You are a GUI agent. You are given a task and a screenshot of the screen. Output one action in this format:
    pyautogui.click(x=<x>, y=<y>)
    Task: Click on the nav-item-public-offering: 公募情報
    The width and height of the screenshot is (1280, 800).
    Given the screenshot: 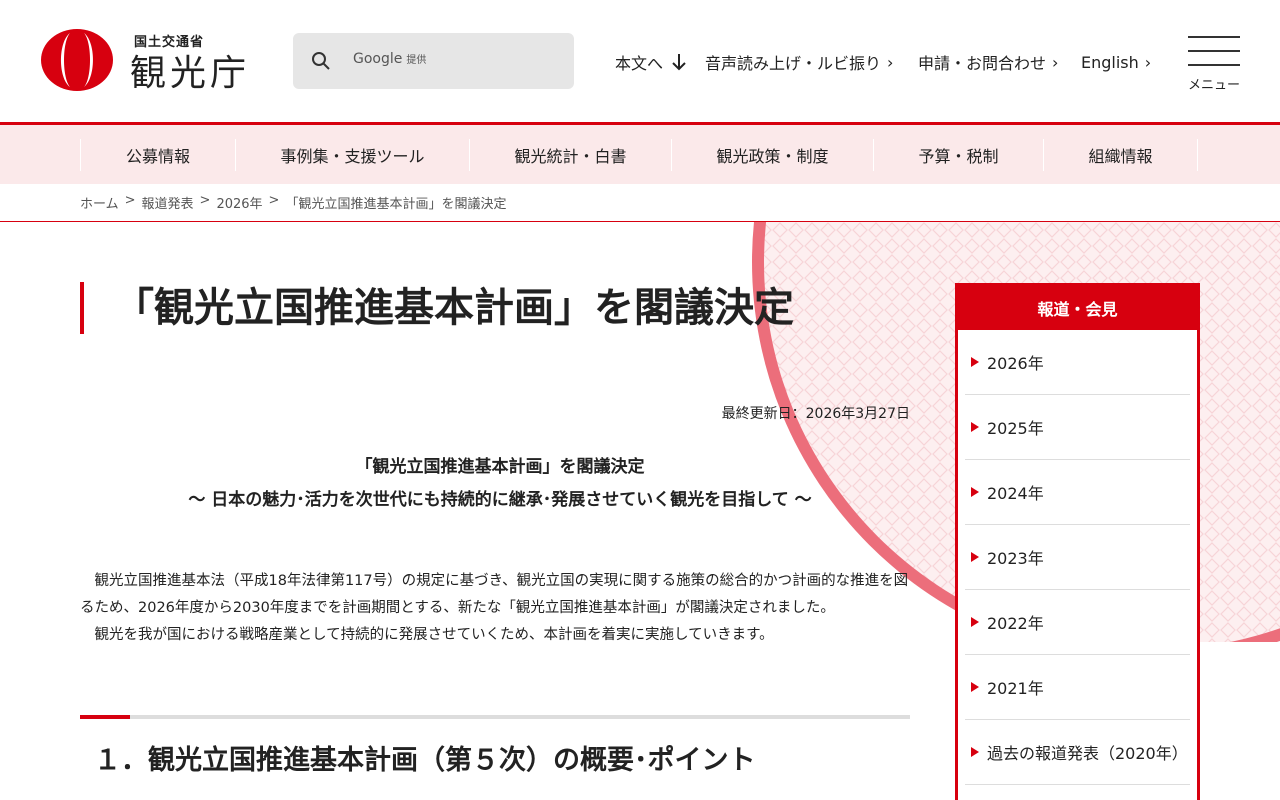 What is the action you would take?
    pyautogui.click(x=157, y=155)
    